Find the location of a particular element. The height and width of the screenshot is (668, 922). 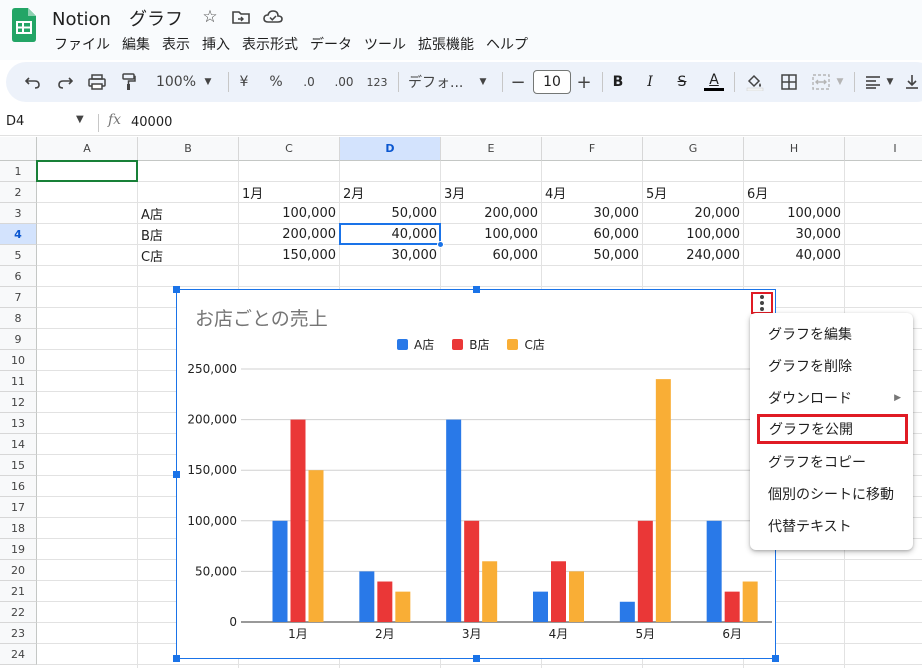

column-header: I is located at coordinates (883, 149).